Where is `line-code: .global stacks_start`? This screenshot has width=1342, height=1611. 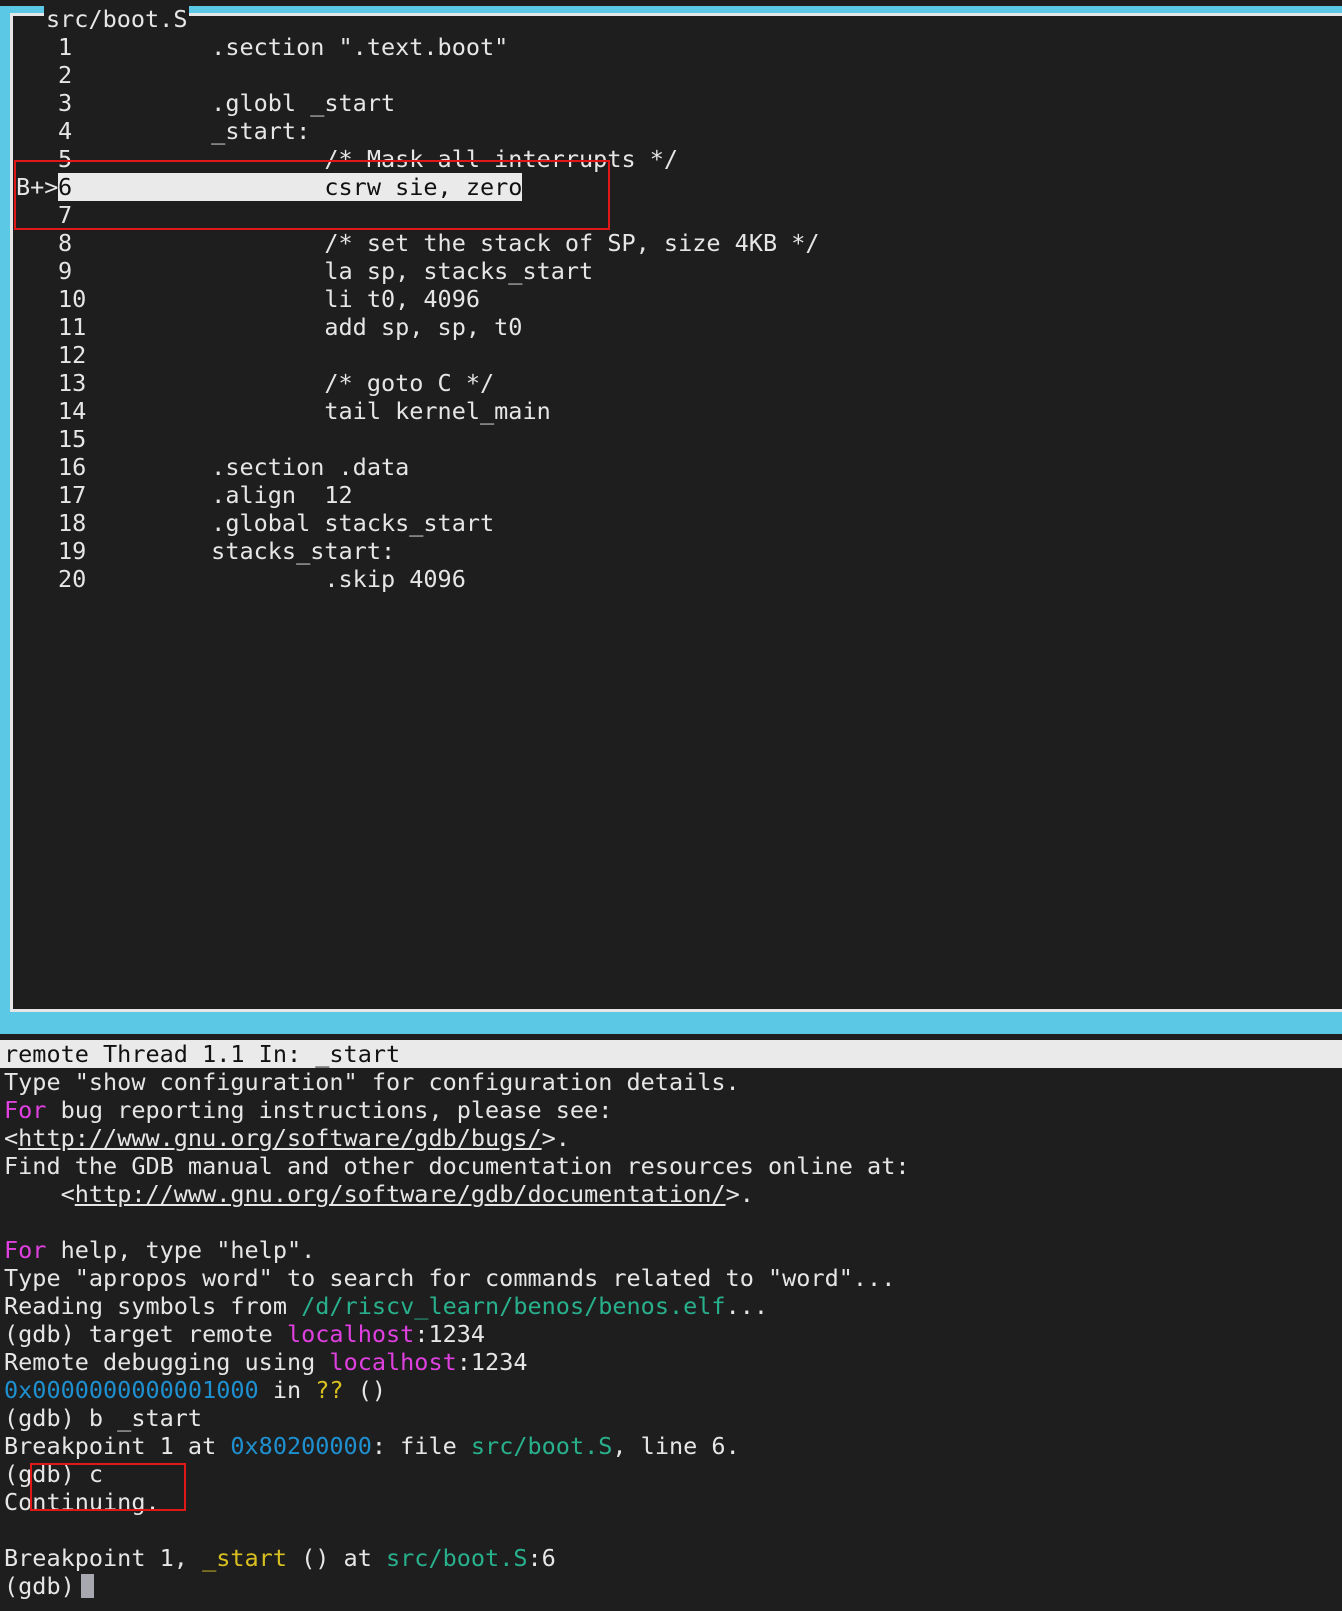
line-code: .global stacks_start is located at coordinates (296, 523).